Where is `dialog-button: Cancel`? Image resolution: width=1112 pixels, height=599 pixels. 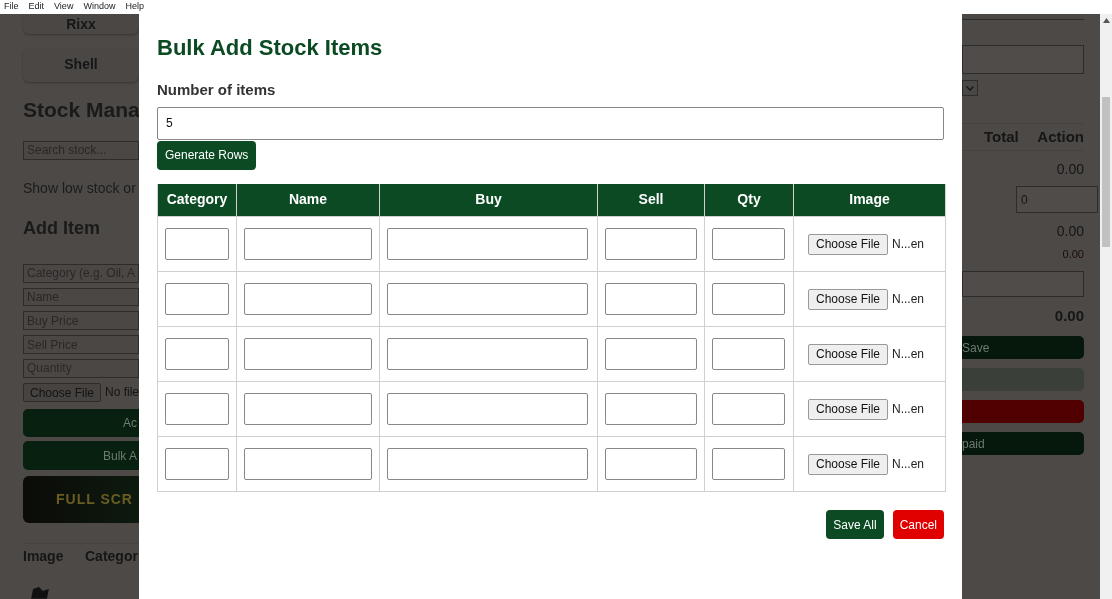 dialog-button: Cancel is located at coordinates (918, 524).